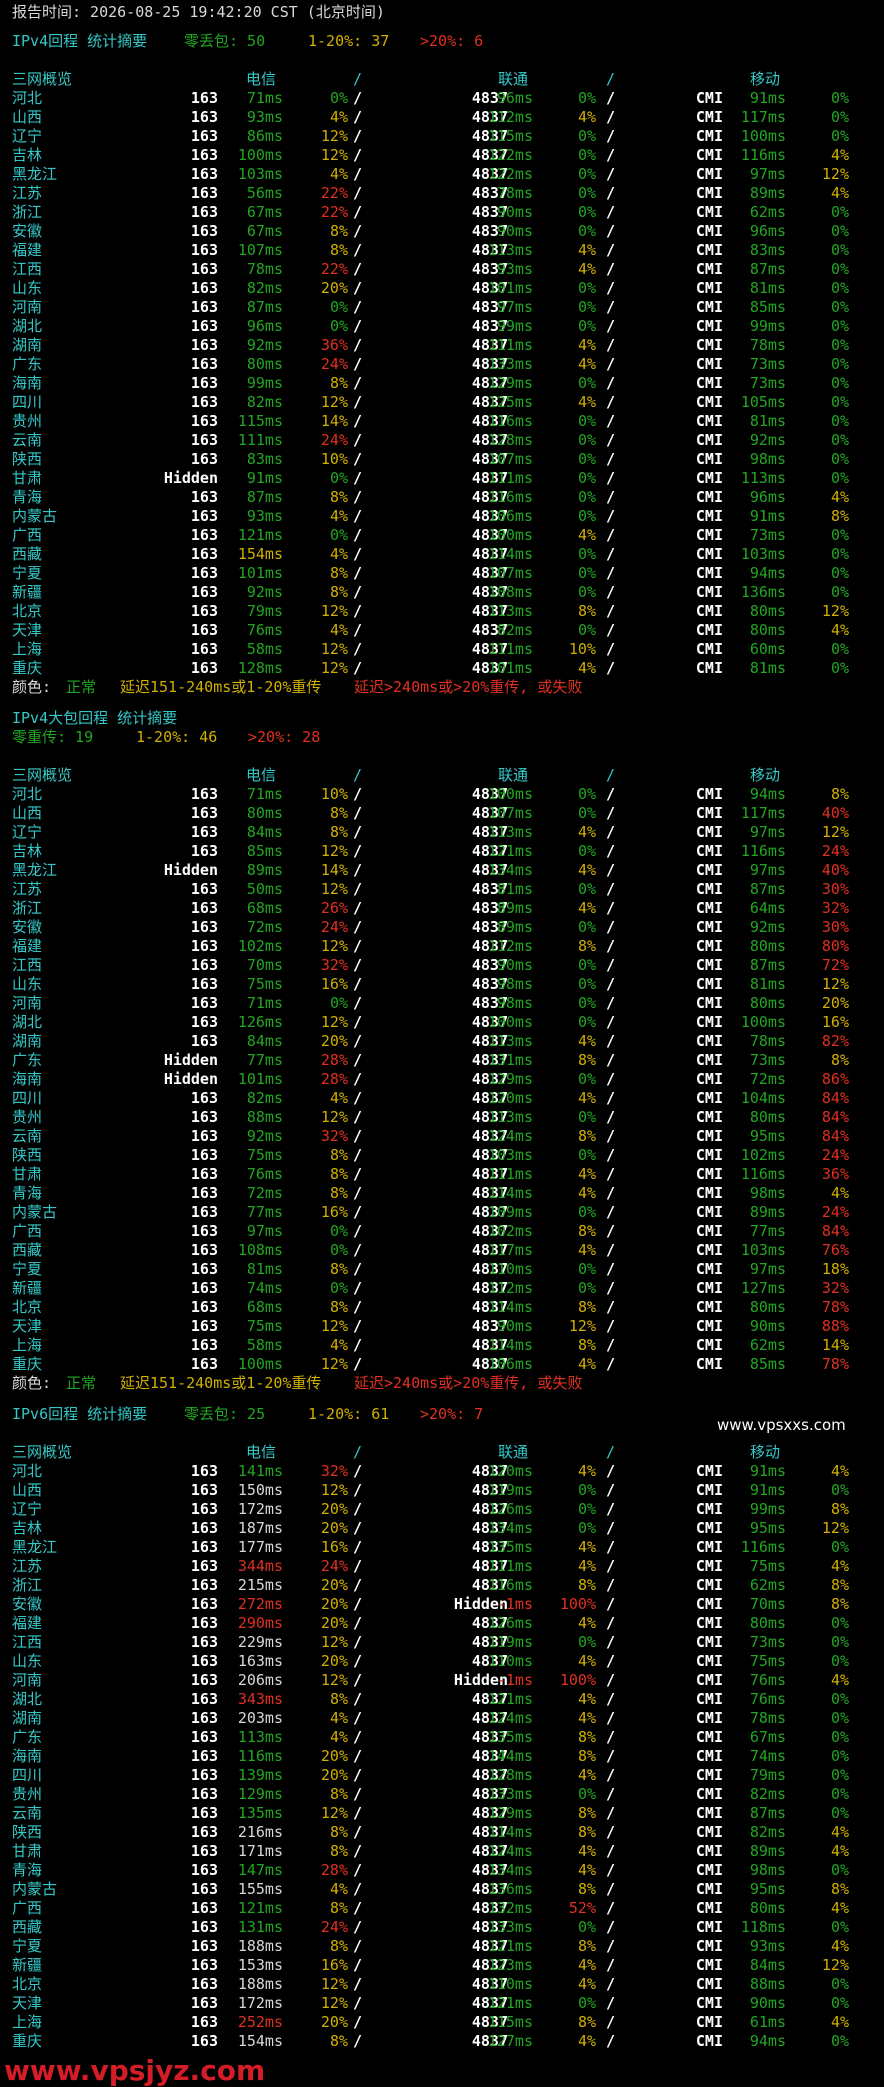  What do you see at coordinates (442, 212) in the screenshot?
I see `table-row: 浙江 163 67ms 22%/4837 90ms 0% / CMI 62ms 0%` at bounding box center [442, 212].